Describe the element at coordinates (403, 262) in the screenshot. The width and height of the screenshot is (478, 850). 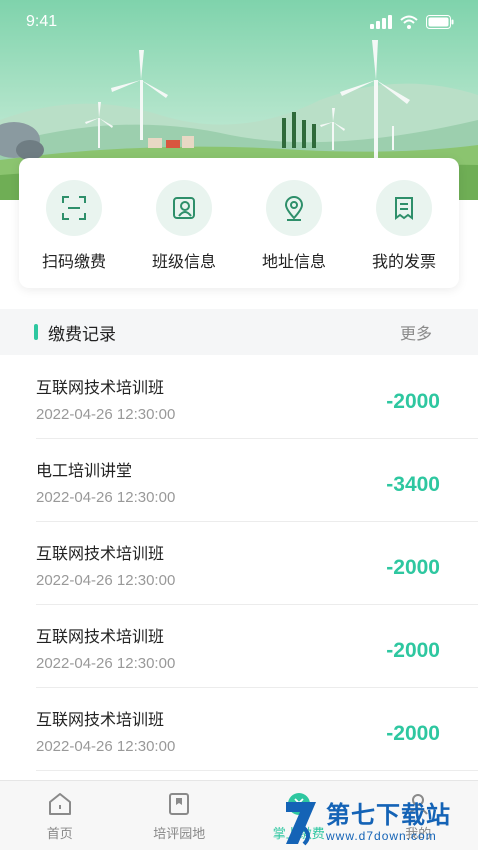
I see `my-invoice-label: 我的发票` at that location.